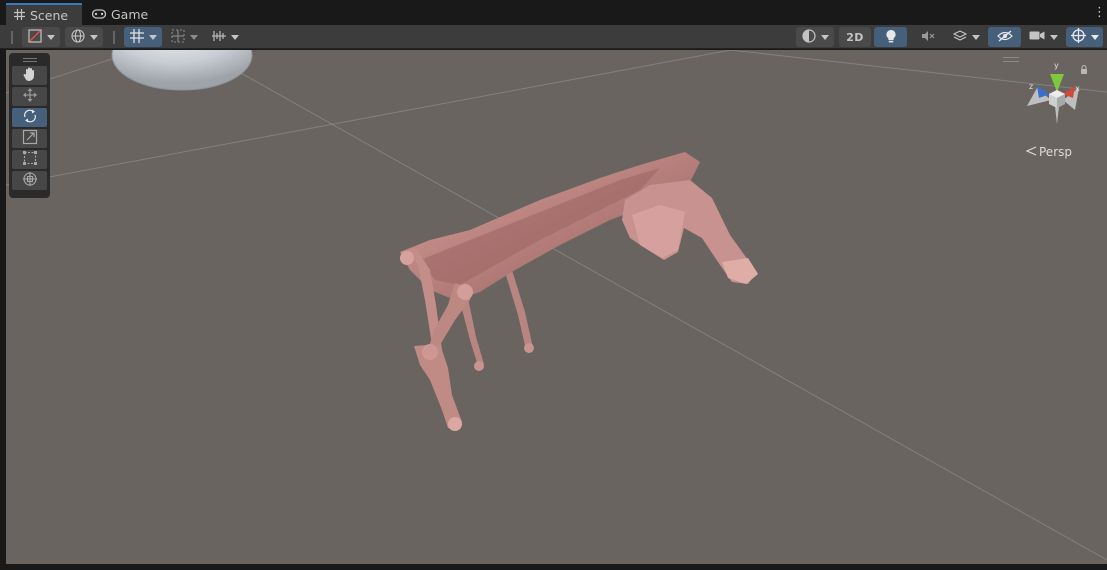 Image resolution: width=1107 pixels, height=570 pixels. Describe the element at coordinates (1031, 86) in the screenshot. I see `axis-z-label: z` at that location.